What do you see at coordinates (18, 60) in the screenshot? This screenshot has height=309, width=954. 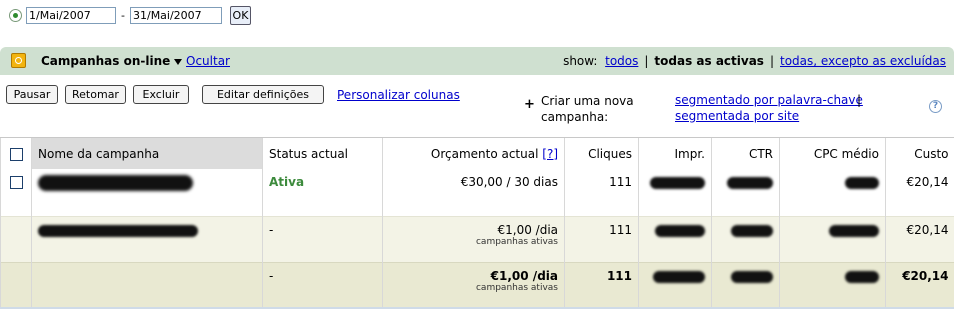 I see `campaign-icon` at bounding box center [18, 60].